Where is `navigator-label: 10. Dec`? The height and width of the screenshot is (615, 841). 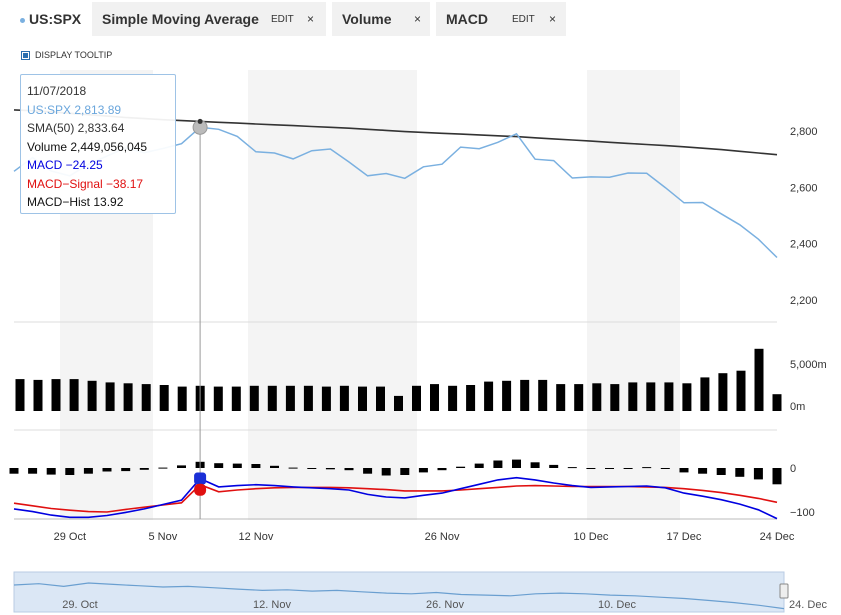 navigator-label: 10. Dec is located at coordinates (617, 605).